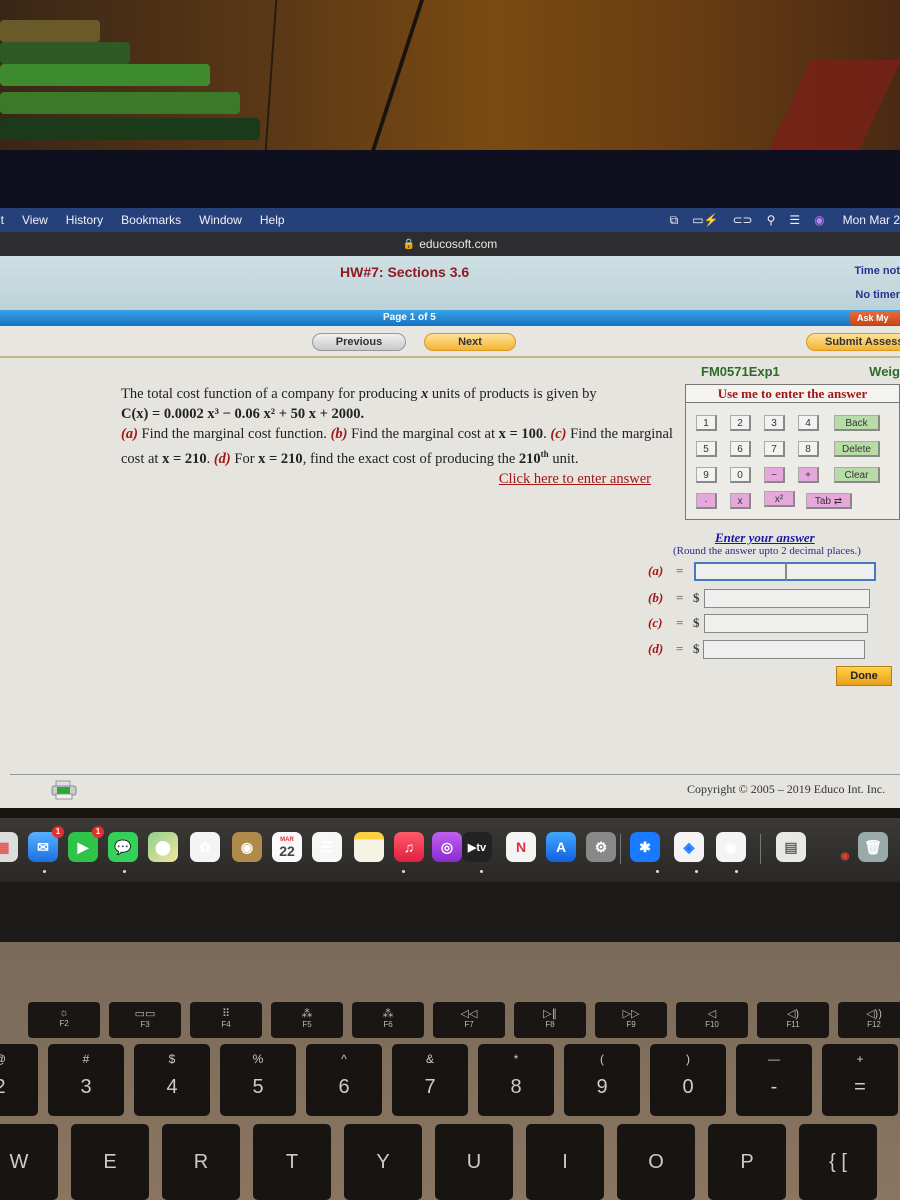  Describe the element at coordinates (145, 1020) in the screenshot. I see `key-f3: ▭▭ F3` at that location.